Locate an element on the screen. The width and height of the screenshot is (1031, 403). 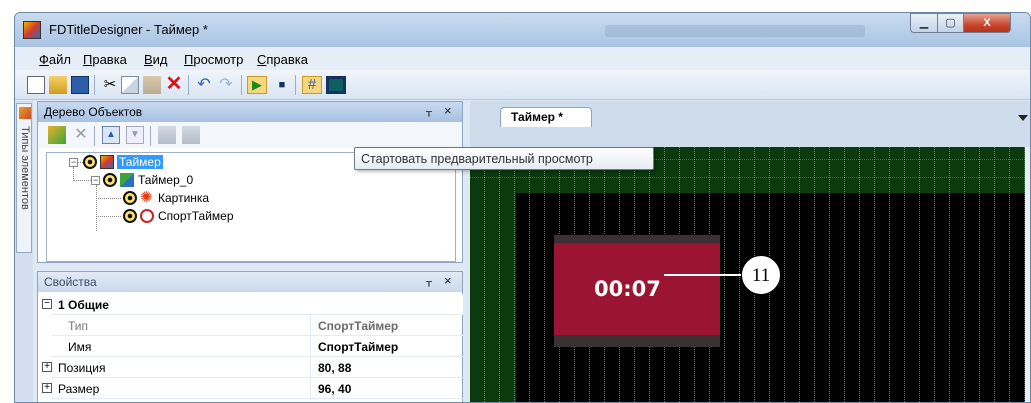
document-tab: Таймер * is located at coordinates (546, 117).